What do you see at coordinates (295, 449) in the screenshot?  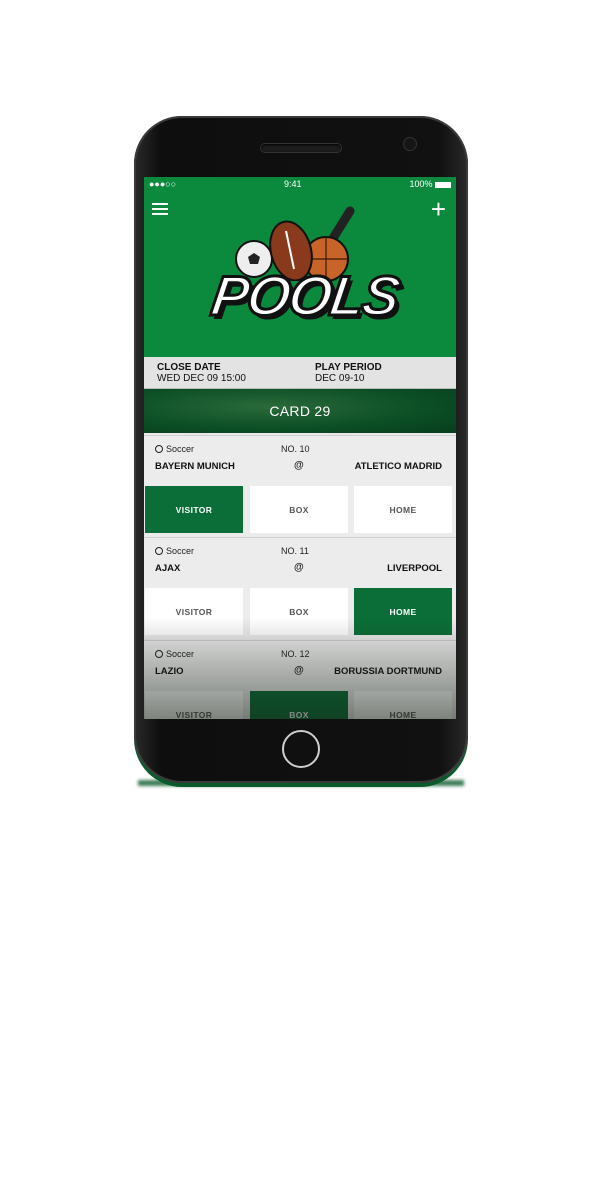 I see `match-number: NO. 10` at bounding box center [295, 449].